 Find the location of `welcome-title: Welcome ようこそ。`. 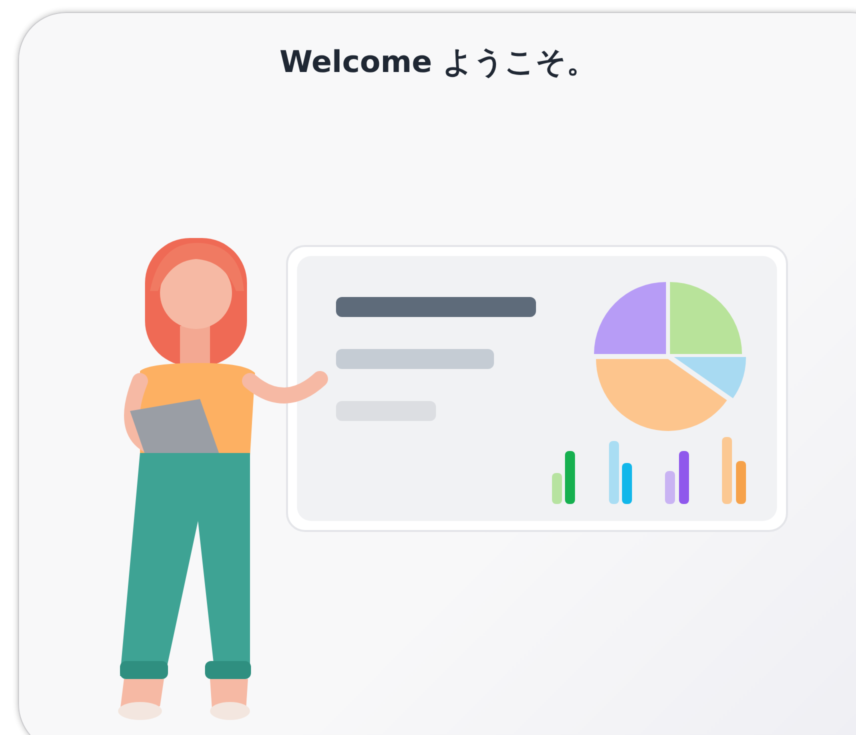

welcome-title: Welcome ようこそ。 is located at coordinates (438, 63).